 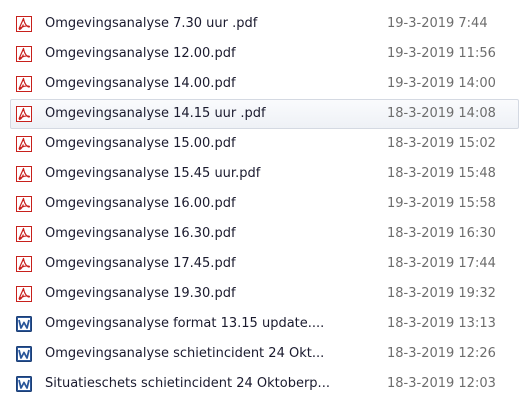 What do you see at coordinates (155, 113) in the screenshot?
I see `file-name: Omgevingsanalyse 14.15 uur .pdf` at bounding box center [155, 113].